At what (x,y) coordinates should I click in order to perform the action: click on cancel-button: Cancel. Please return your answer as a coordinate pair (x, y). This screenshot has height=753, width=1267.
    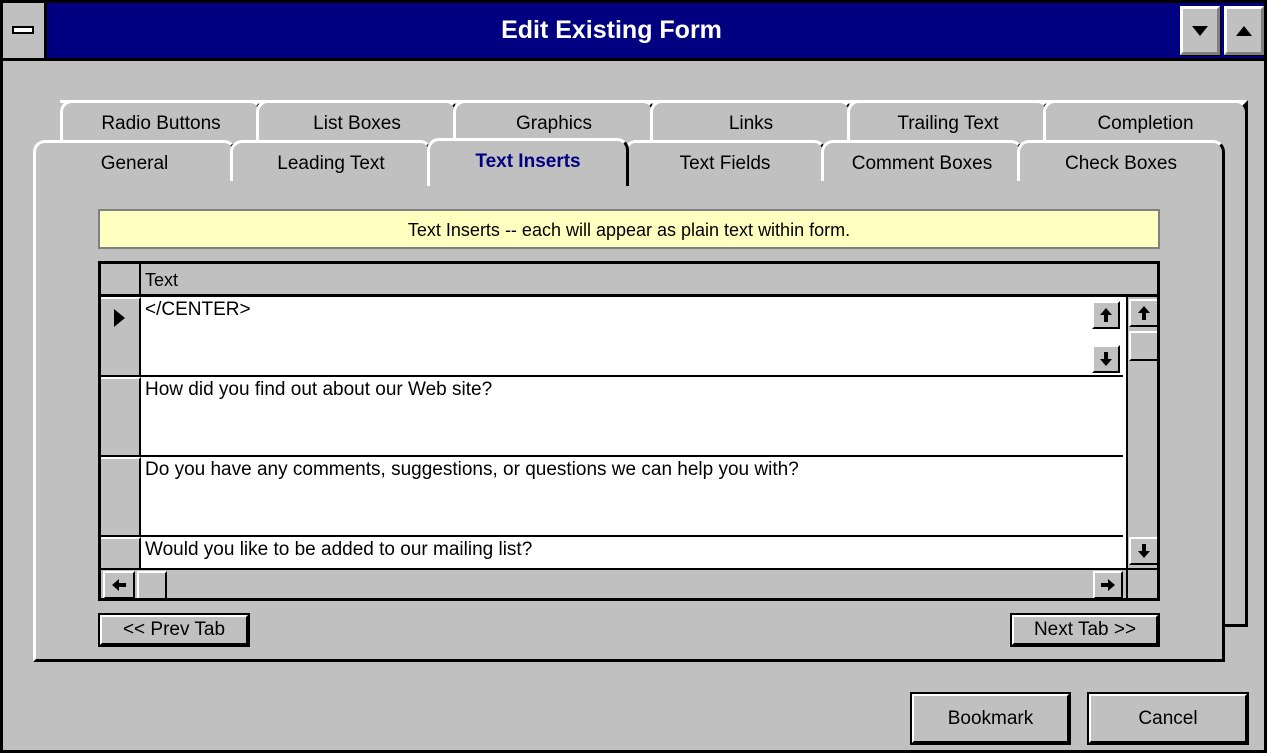
    Looking at the image, I should click on (1168, 718).